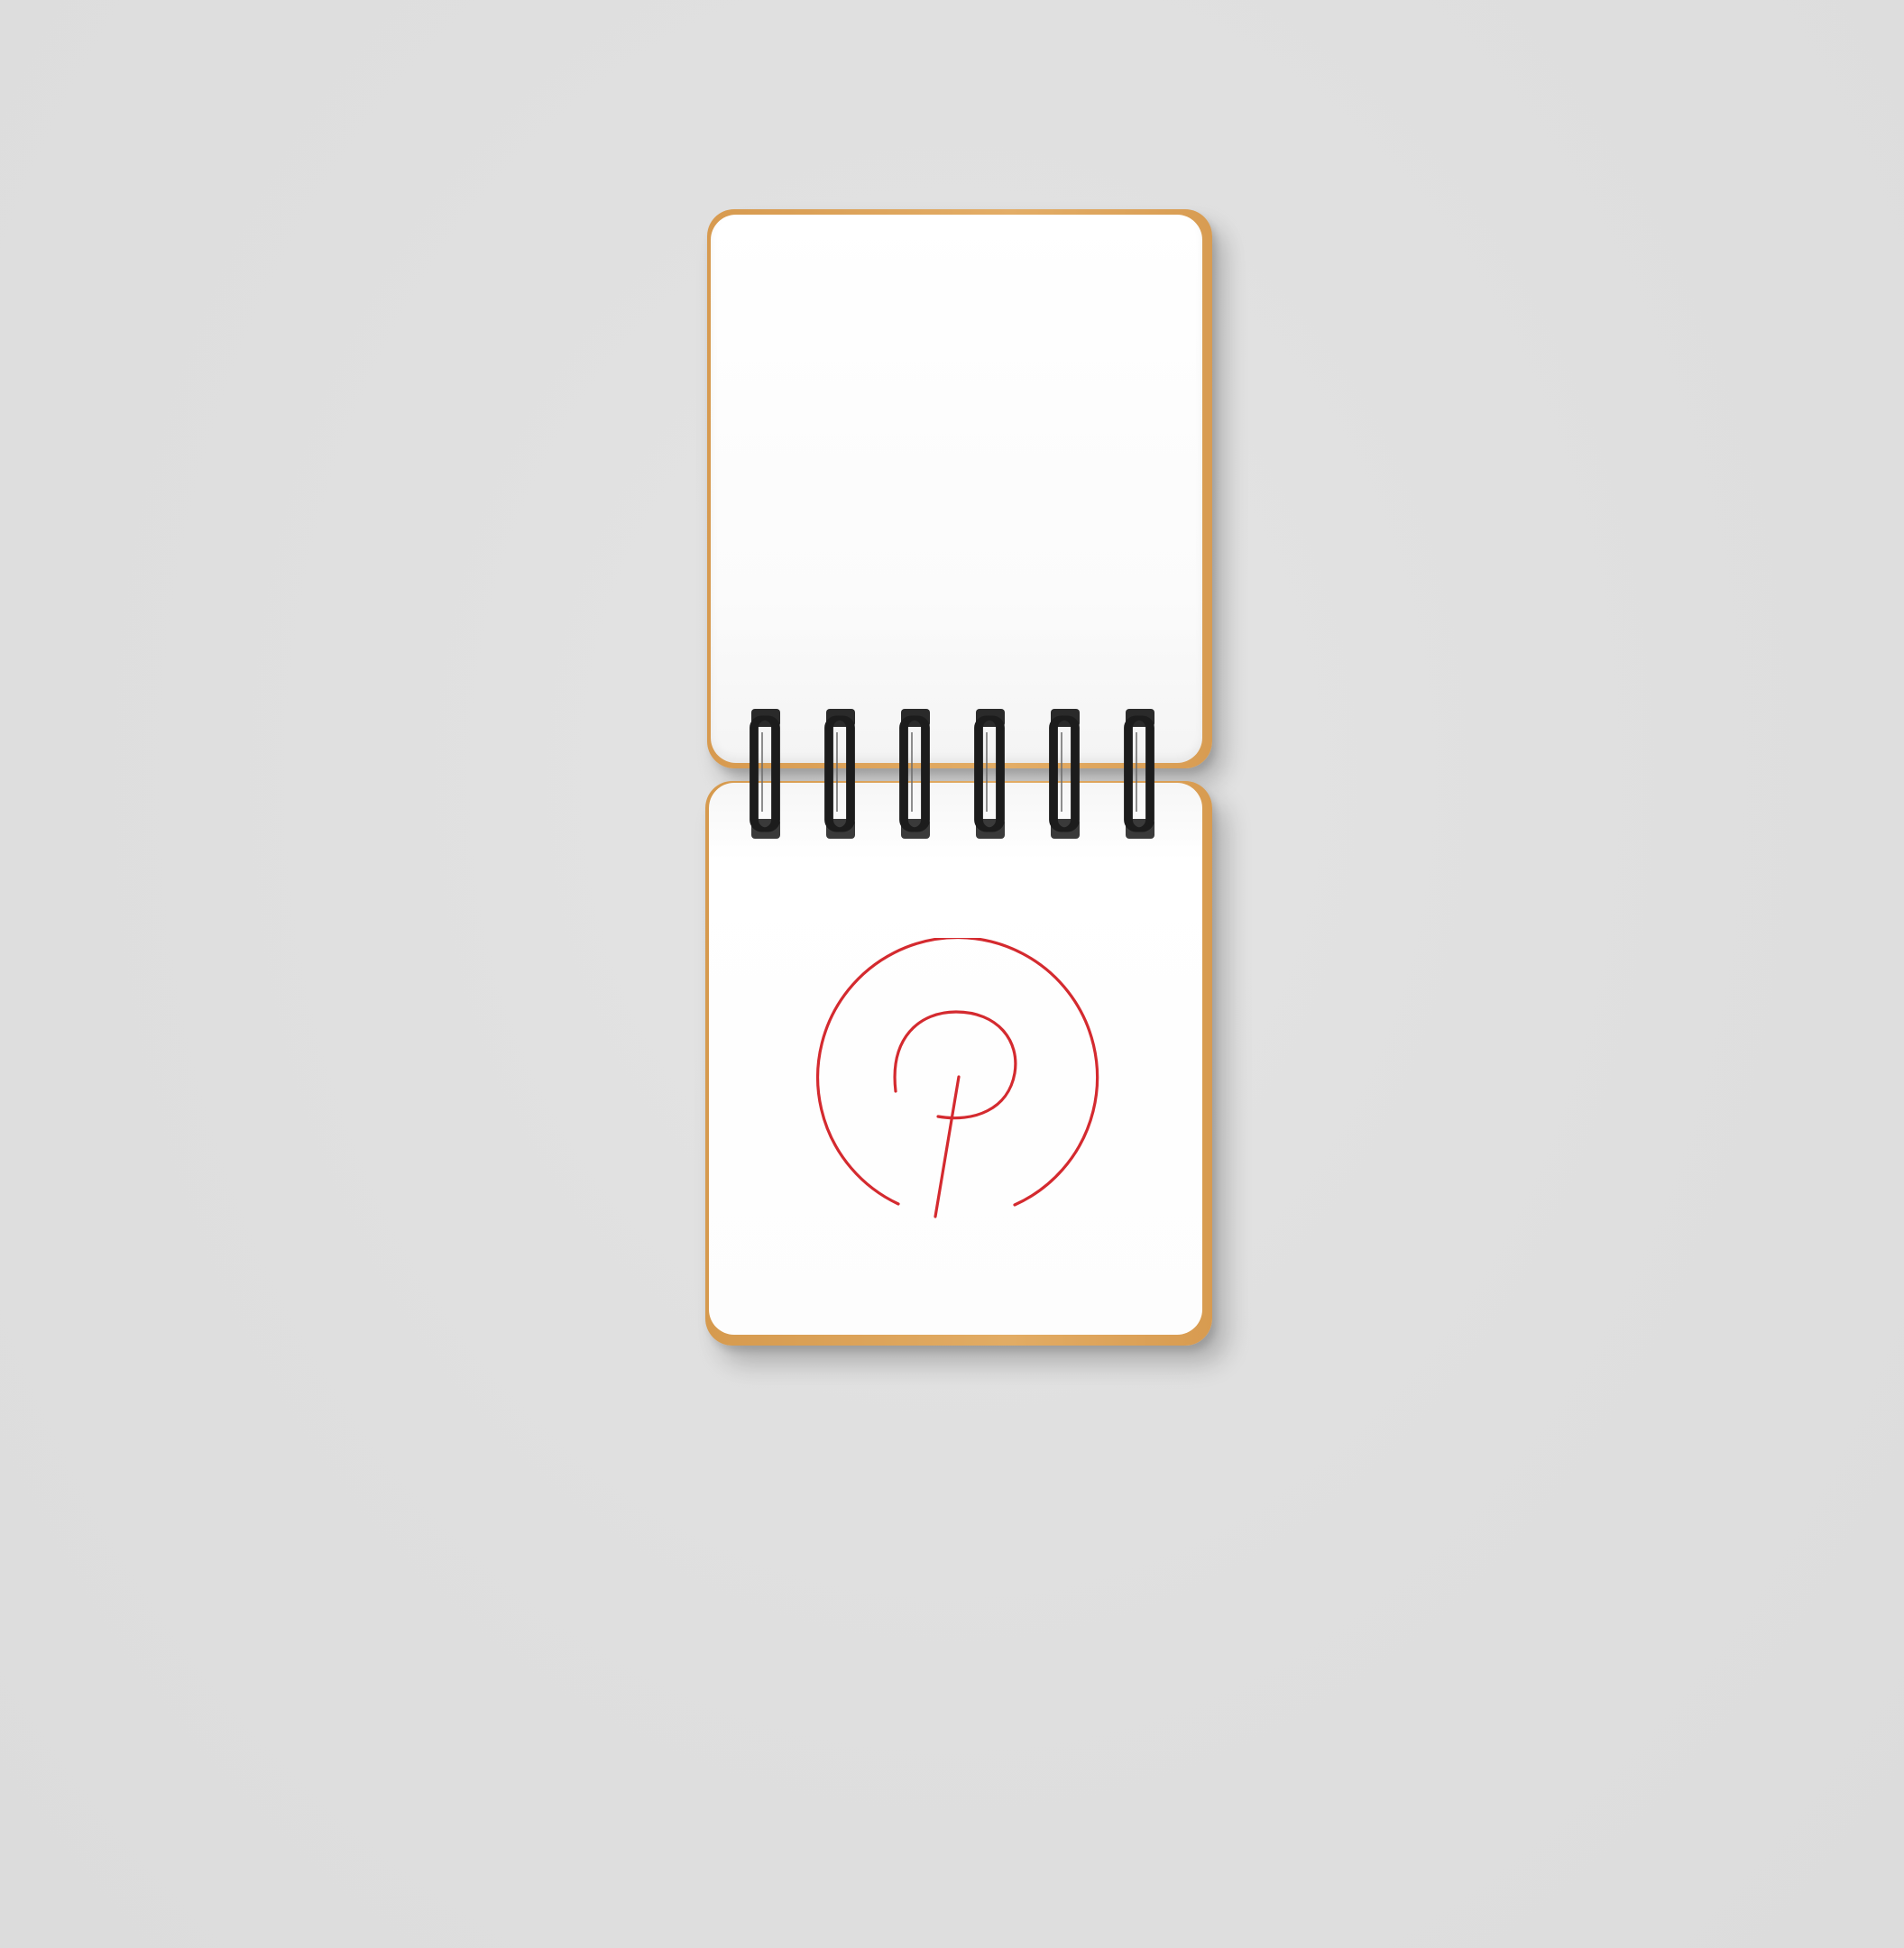 This screenshot has width=1904, height=1948. Describe the element at coordinates (957, 1072) in the screenshot. I see `logo-outer-arc` at that location.